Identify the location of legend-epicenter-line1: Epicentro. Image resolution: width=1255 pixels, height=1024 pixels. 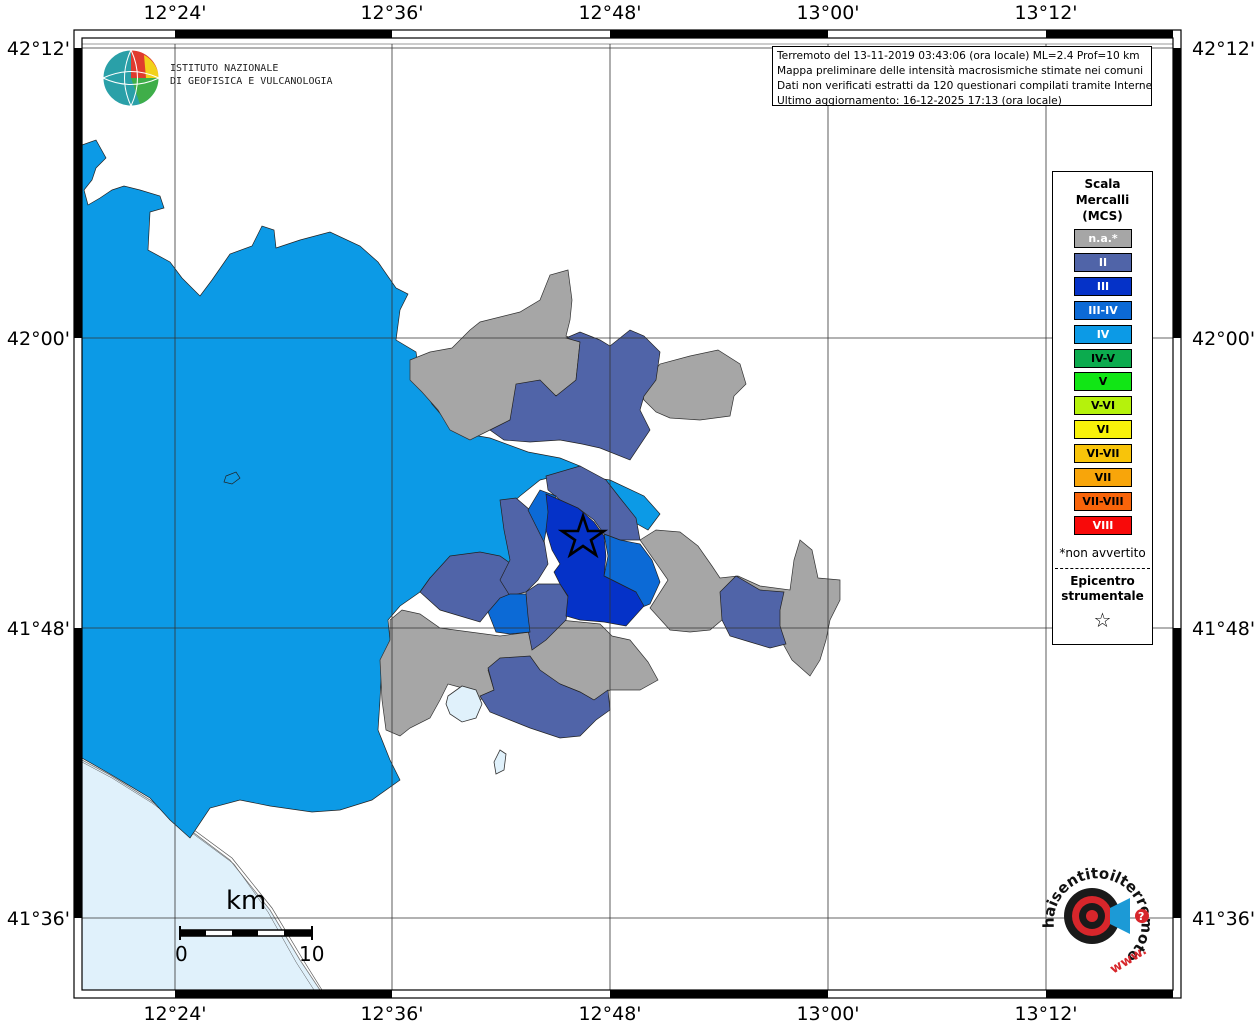
(1102, 581).